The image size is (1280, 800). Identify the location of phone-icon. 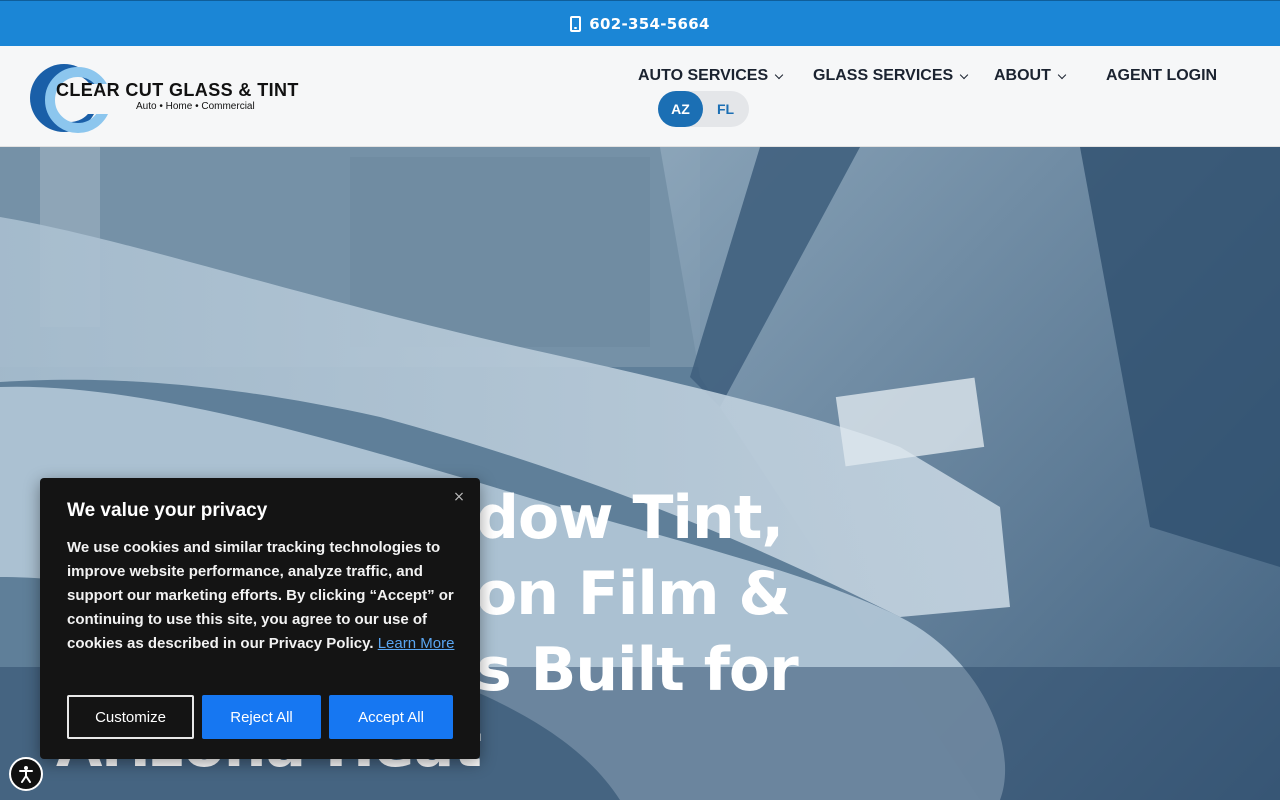
(576, 23).